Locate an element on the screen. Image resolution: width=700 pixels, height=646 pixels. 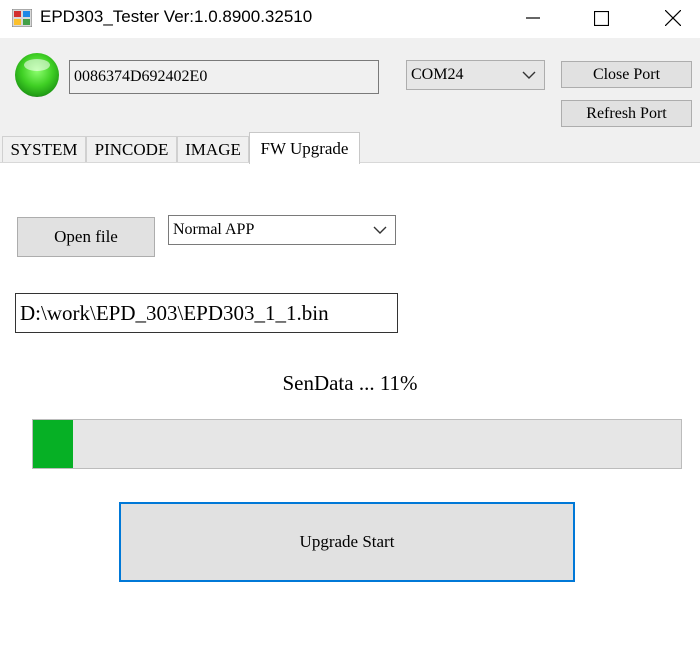
window-title: EPD303_Tester Ver:1.0.8900.32510 is located at coordinates (176, 16).